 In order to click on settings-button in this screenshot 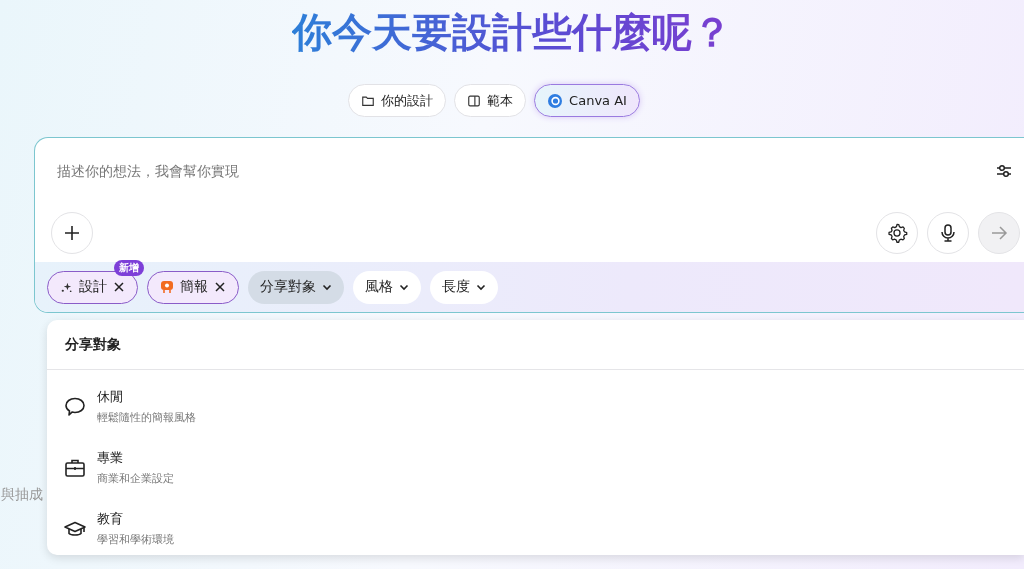, I will do `click(897, 233)`.